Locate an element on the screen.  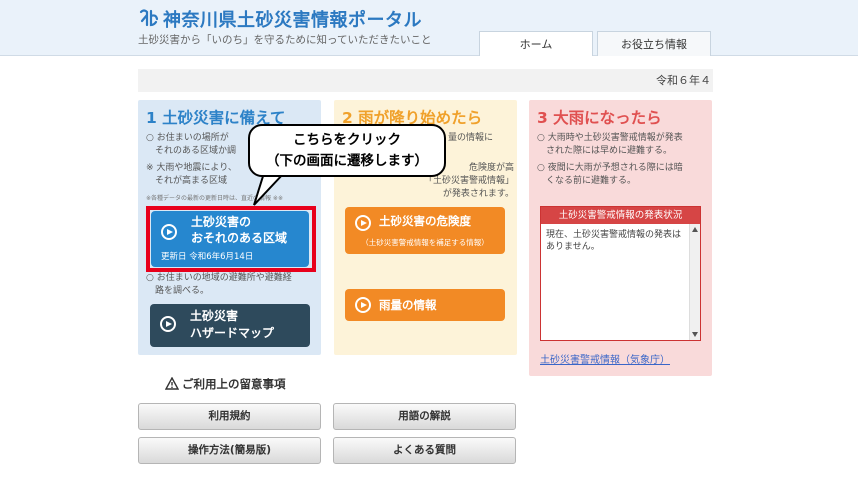
date-bar: 令和６年４ is located at coordinates (425, 80).